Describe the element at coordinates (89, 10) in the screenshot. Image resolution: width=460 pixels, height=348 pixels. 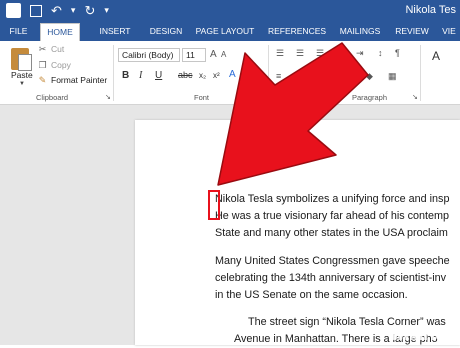
I see `redo-icon: ↻` at that location.